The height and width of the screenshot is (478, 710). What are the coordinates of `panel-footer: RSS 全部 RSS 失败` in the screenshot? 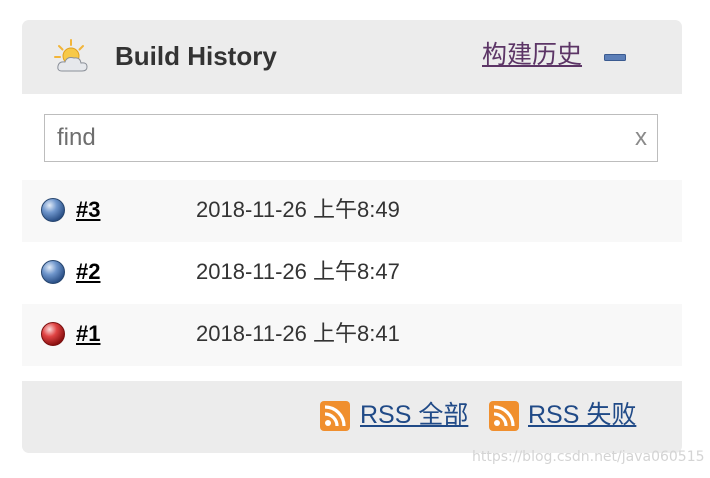 It's located at (352, 417).